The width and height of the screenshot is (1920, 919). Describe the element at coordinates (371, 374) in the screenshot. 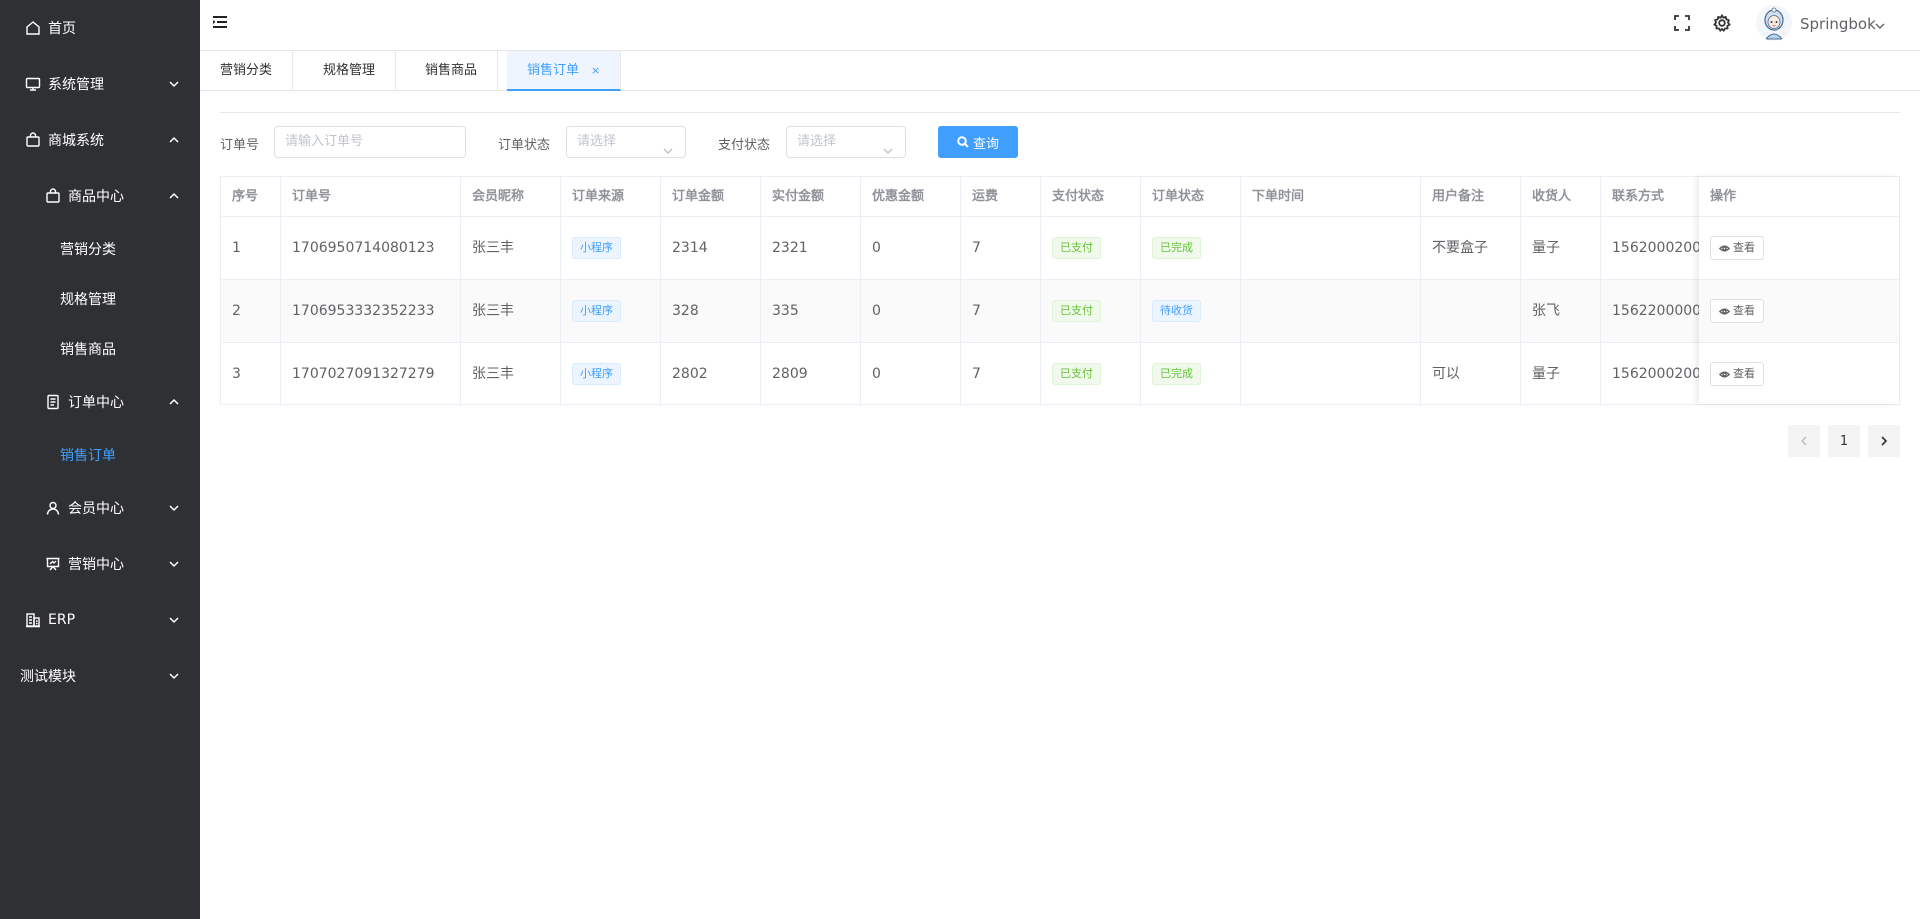

I see `cell-order-no: 1707027091327279` at that location.